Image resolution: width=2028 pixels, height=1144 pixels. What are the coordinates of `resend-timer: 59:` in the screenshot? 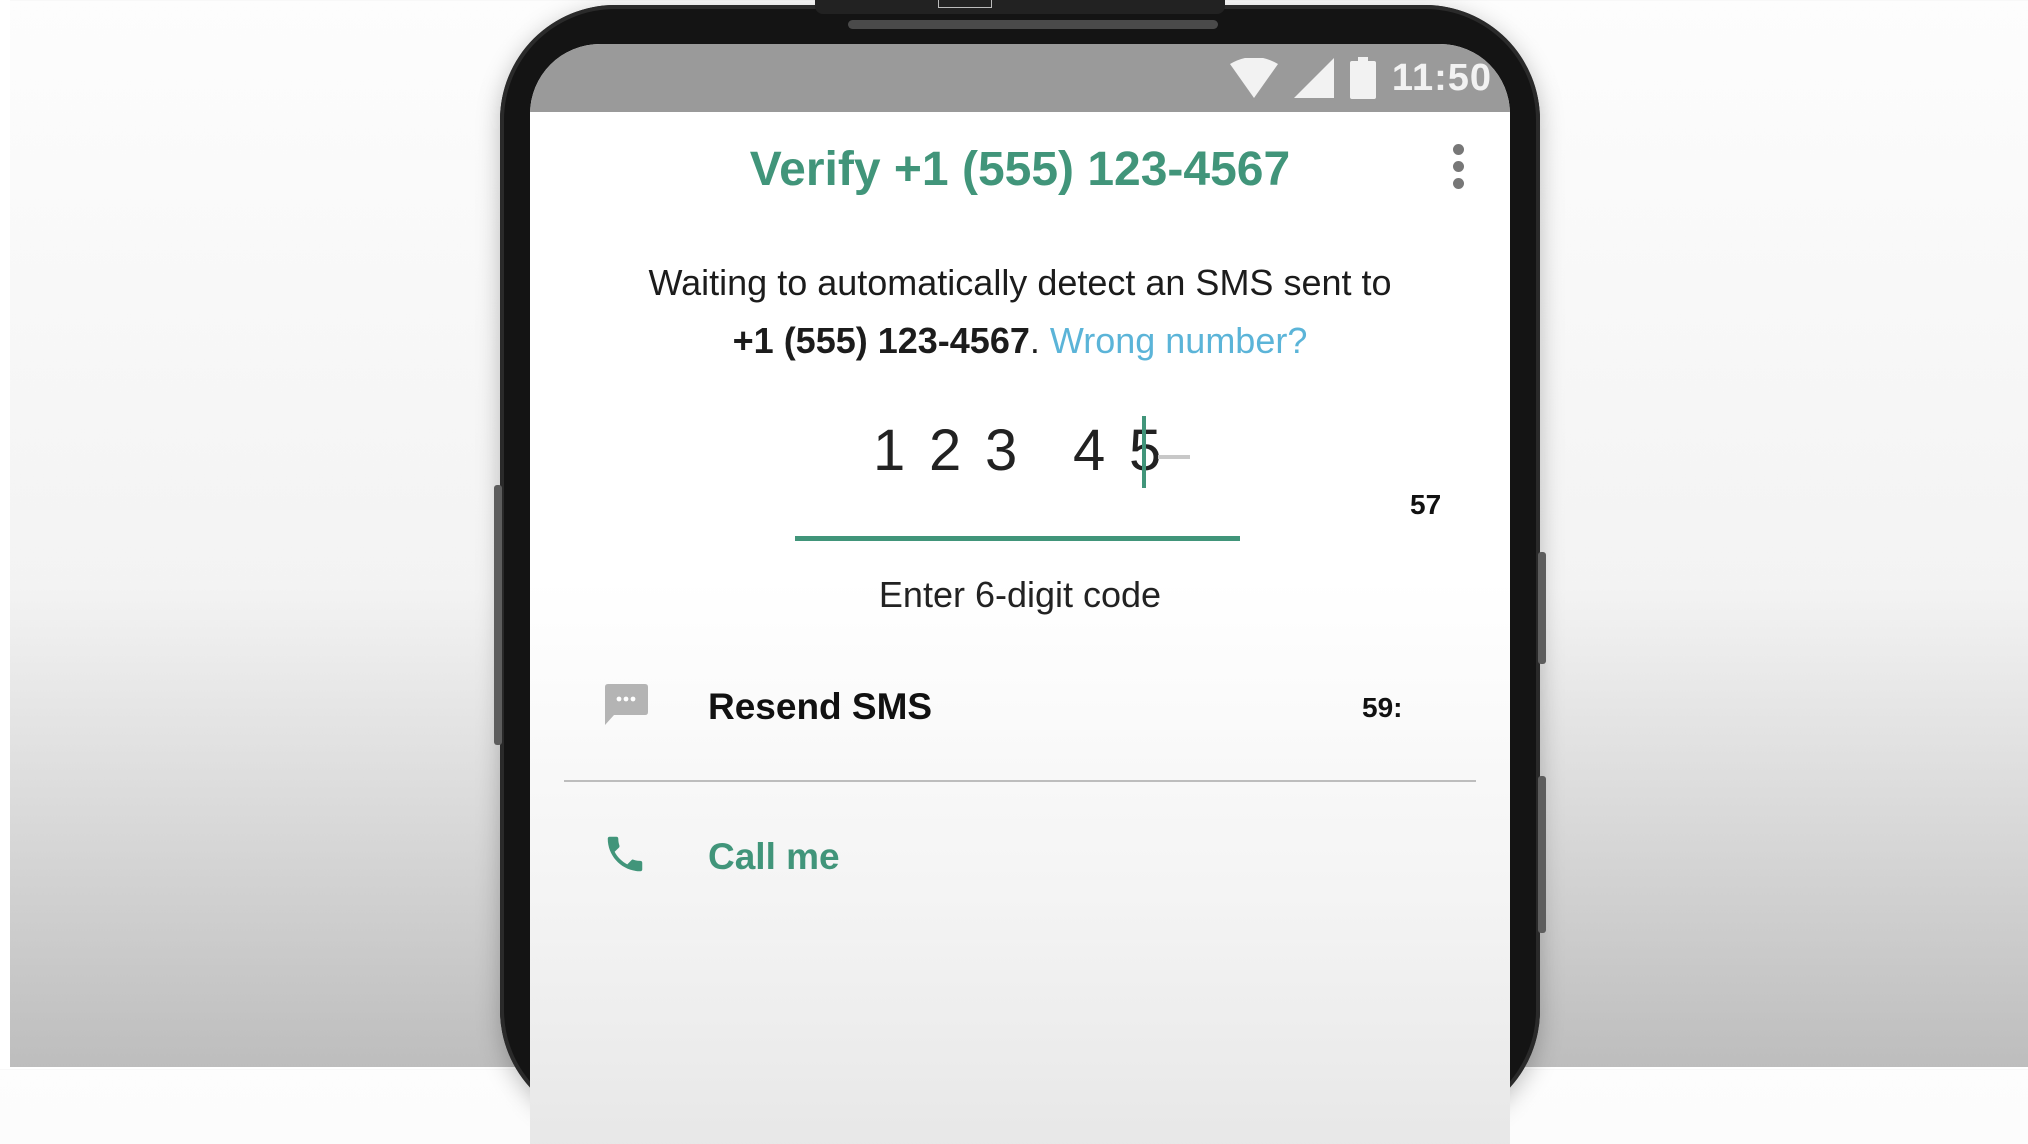 It's located at (1382, 707).